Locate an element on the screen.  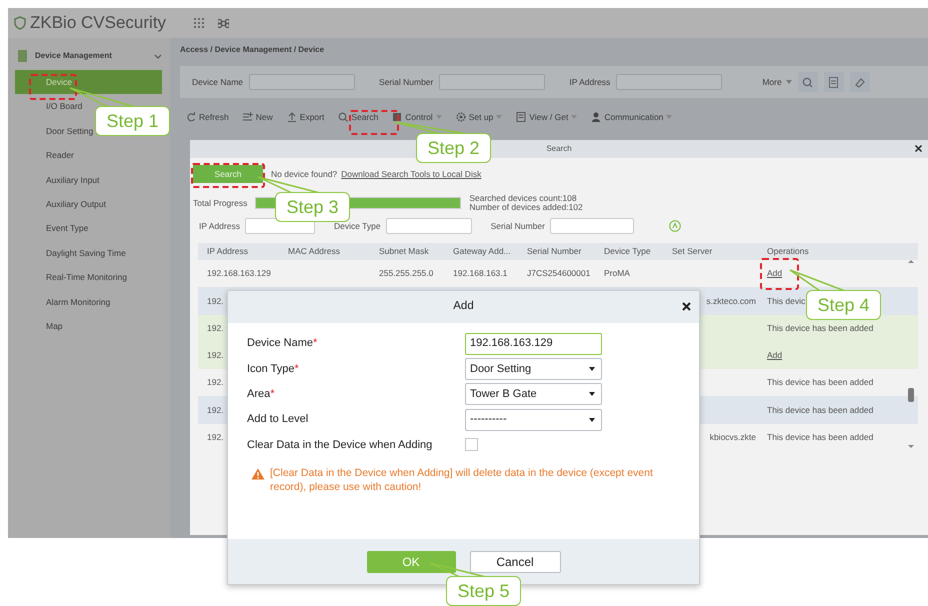
field-label: Device Type is located at coordinates (357, 226).